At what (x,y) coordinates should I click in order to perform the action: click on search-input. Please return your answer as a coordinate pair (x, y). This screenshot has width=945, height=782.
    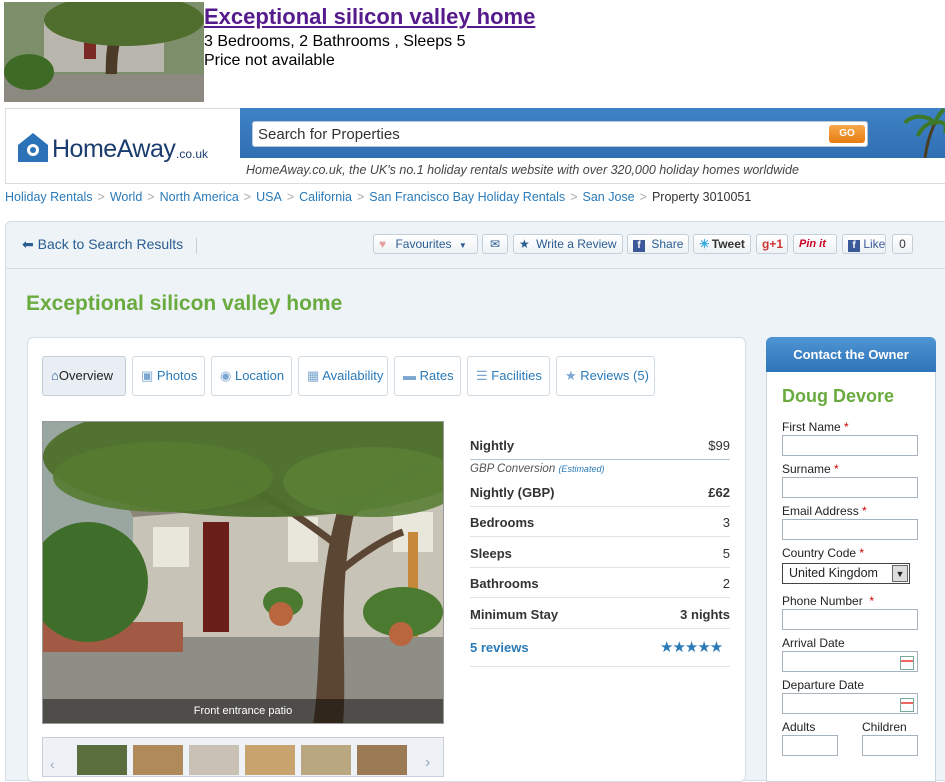
    Looking at the image, I should click on (538, 134).